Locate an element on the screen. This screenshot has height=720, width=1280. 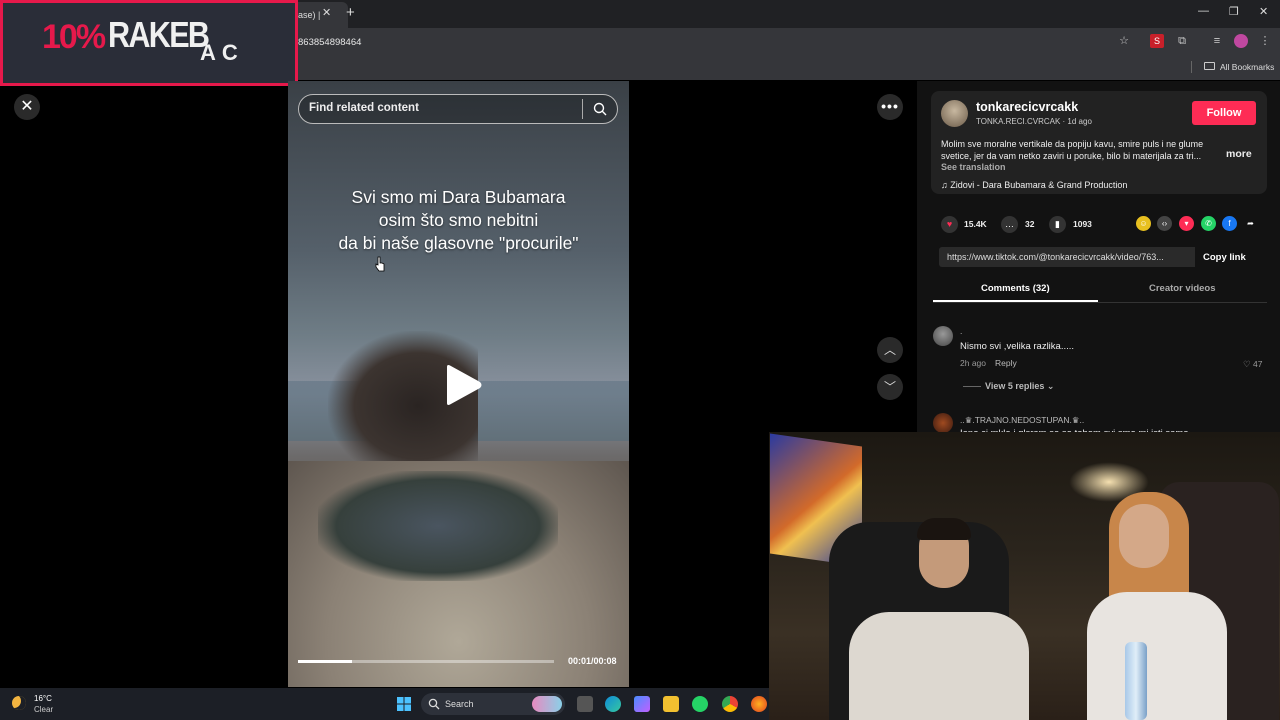
see-translation-link: See translation is located at coordinates (973, 167).